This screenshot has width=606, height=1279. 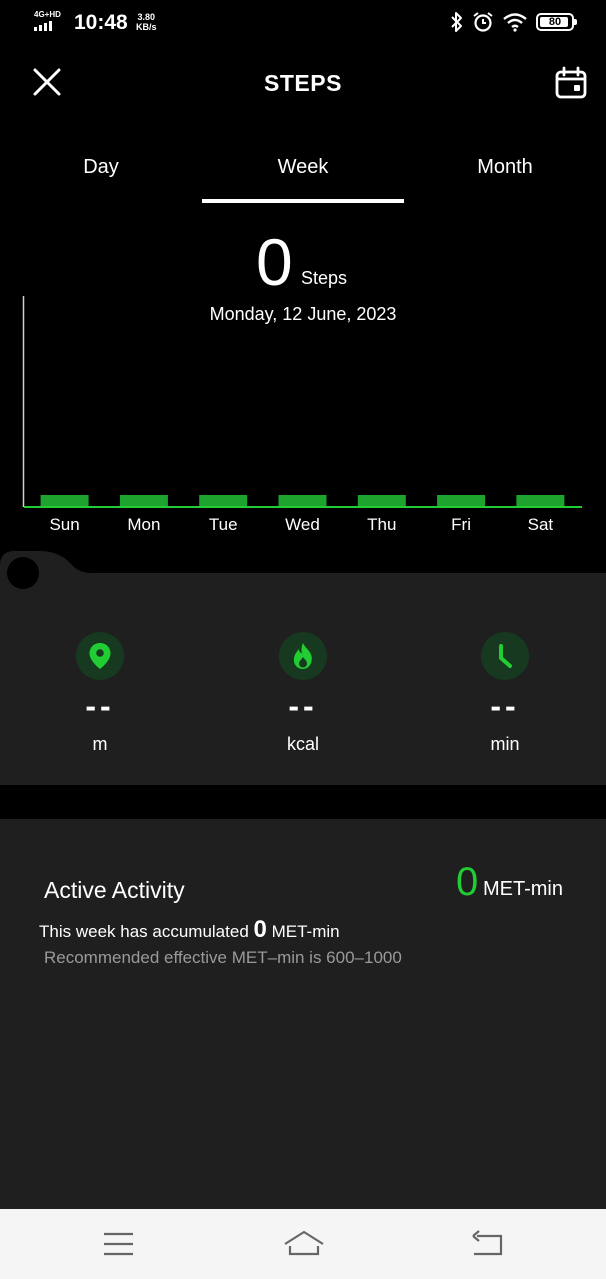 I want to click on status-icons: 80, so click(x=513, y=22).